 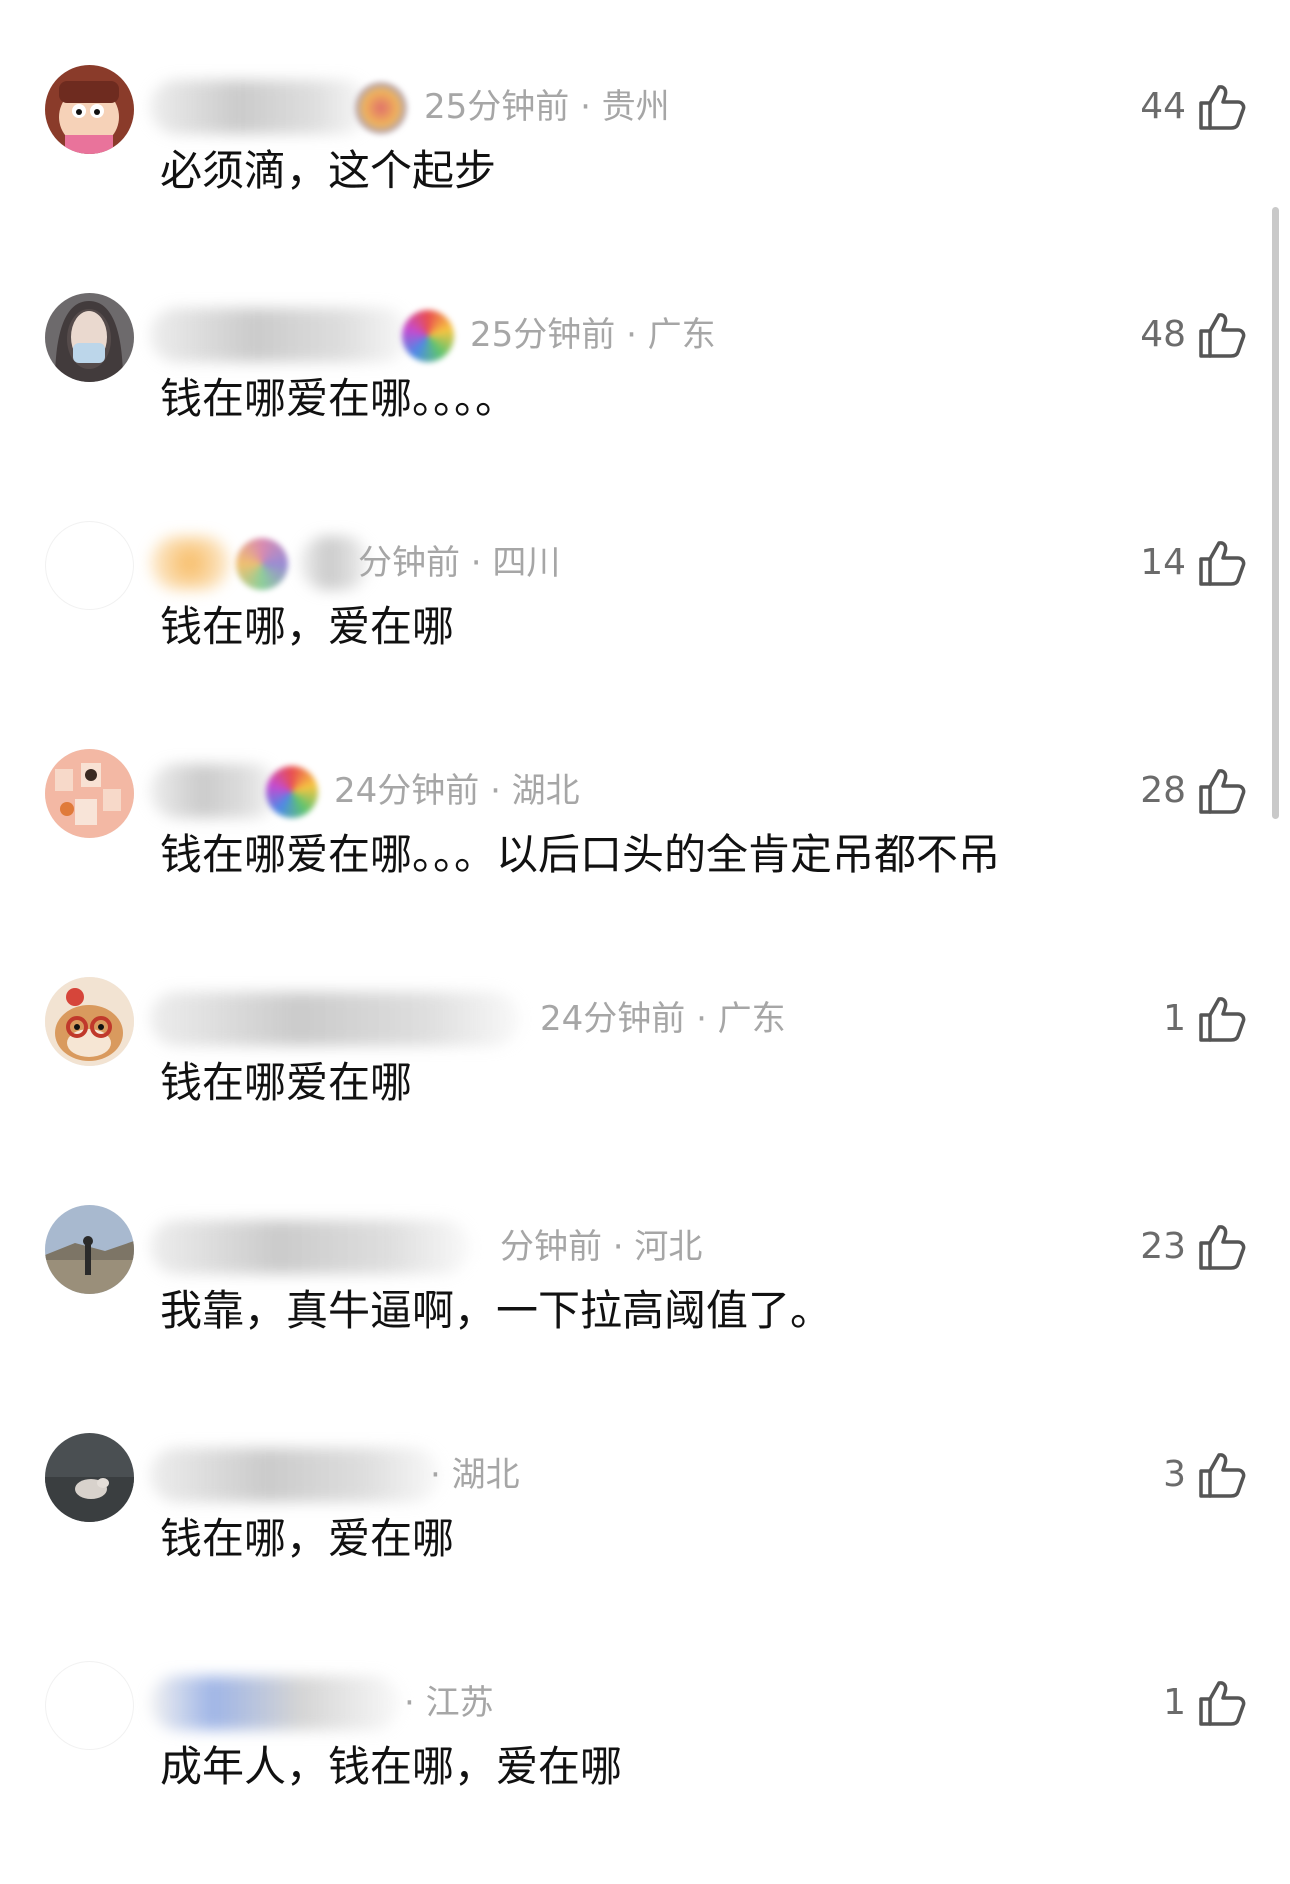 I want to click on comment-item: 24分钟前 · 广东 钱在哪爱在哪 1, so click(x=645, y=1086).